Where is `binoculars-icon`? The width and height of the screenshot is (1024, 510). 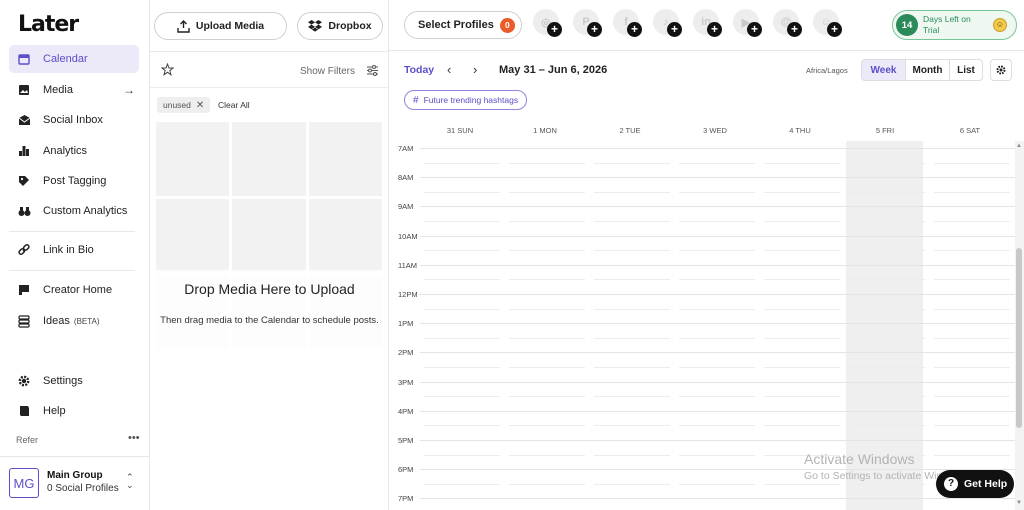
binoculars-icon is located at coordinates (24, 211).